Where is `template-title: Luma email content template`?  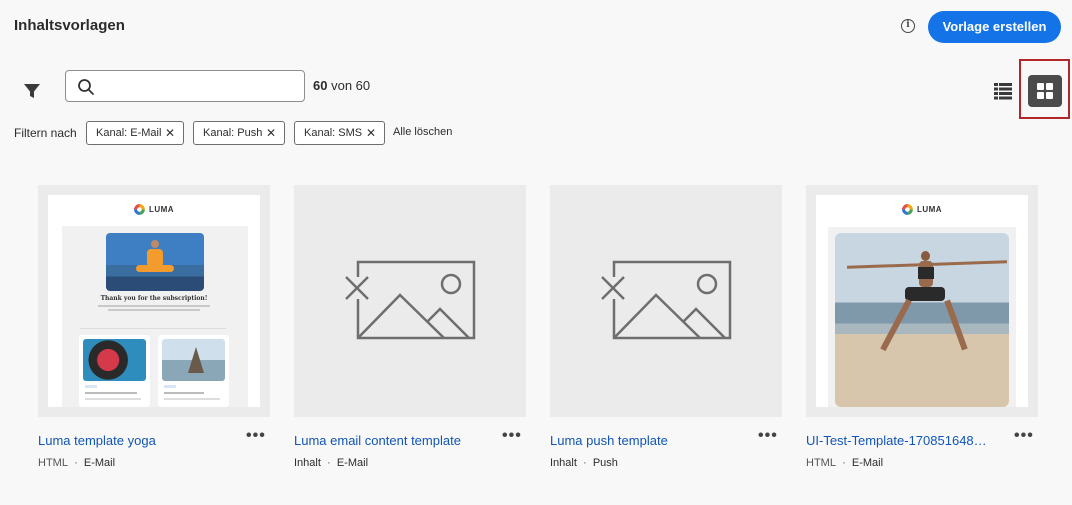 template-title: Luma email content template is located at coordinates (377, 440).